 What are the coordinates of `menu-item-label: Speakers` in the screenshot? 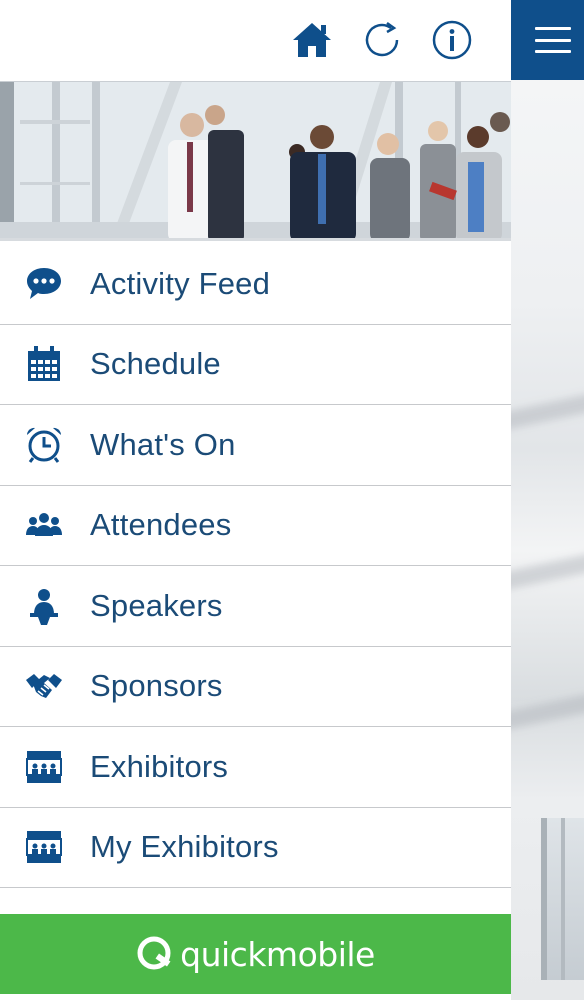 It's located at (156, 605).